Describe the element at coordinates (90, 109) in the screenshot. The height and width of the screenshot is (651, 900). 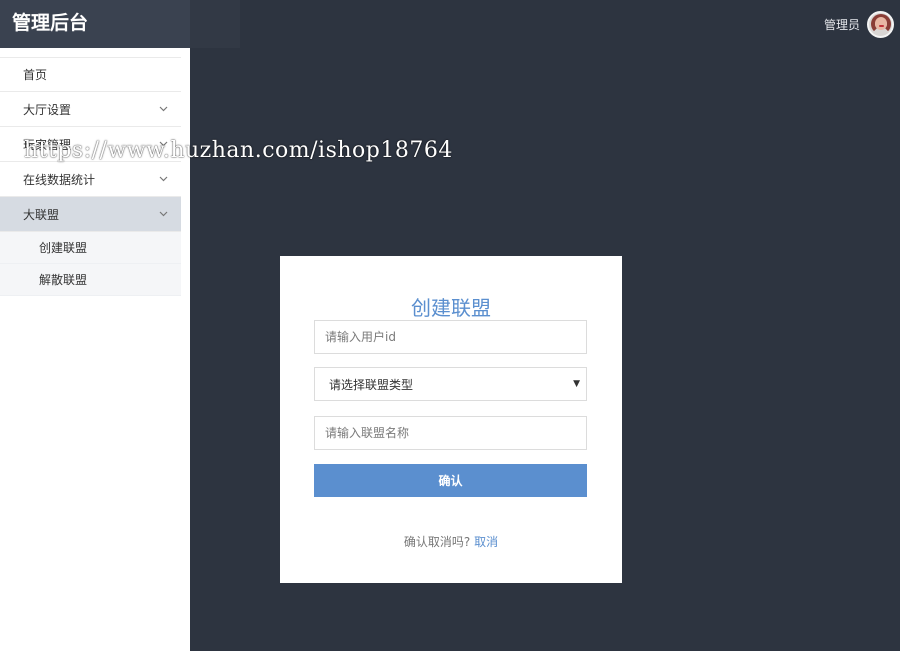
I see `sidebar-item-hall-settings: 大厅设置` at that location.